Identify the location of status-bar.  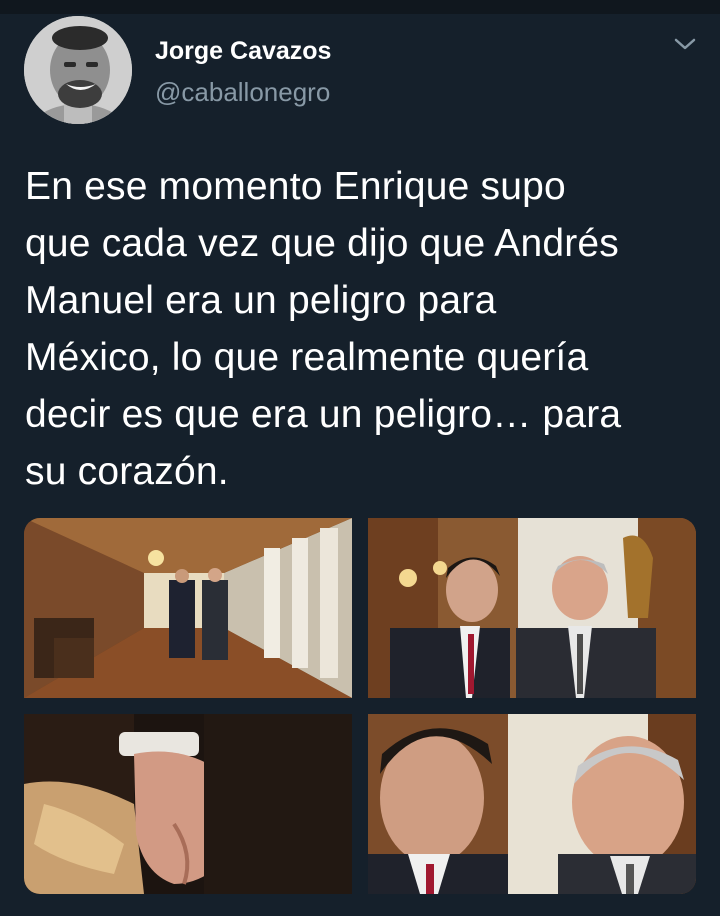
(360, 7).